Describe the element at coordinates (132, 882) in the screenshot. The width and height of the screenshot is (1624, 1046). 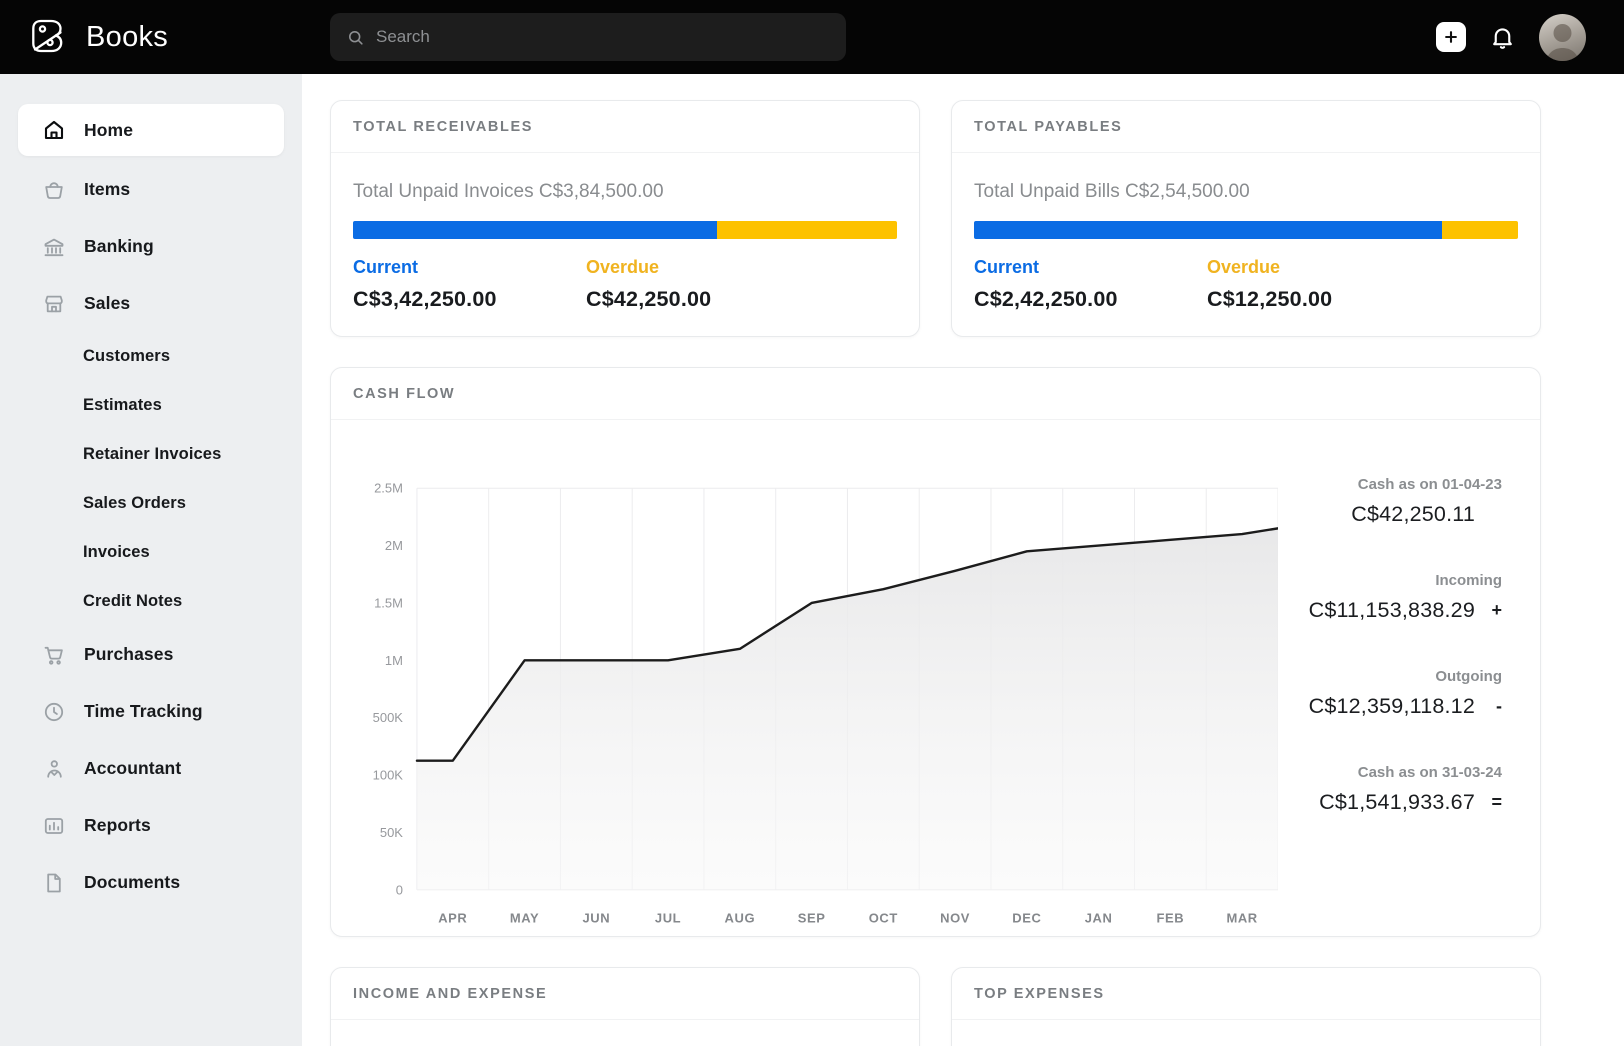
I see `sidebar-item-label: Documents` at that location.